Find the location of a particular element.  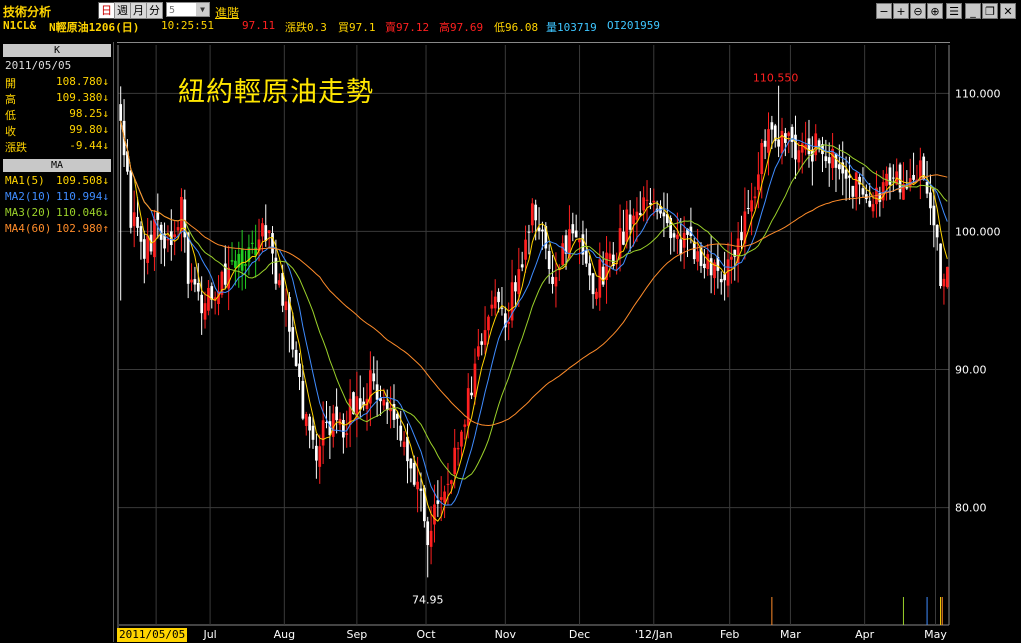

magnify-minus-icon: ⊖ is located at coordinates (918, 11).